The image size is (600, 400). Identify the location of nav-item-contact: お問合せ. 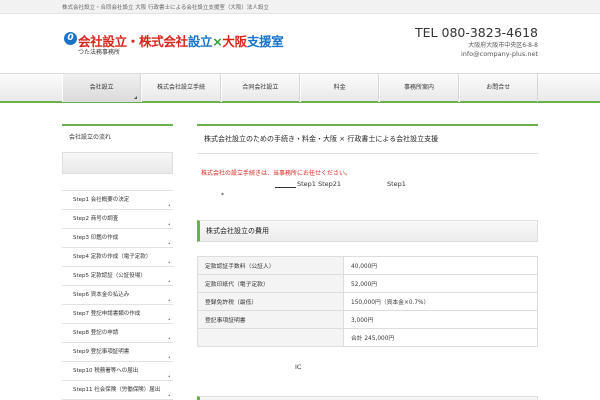
(498, 88).